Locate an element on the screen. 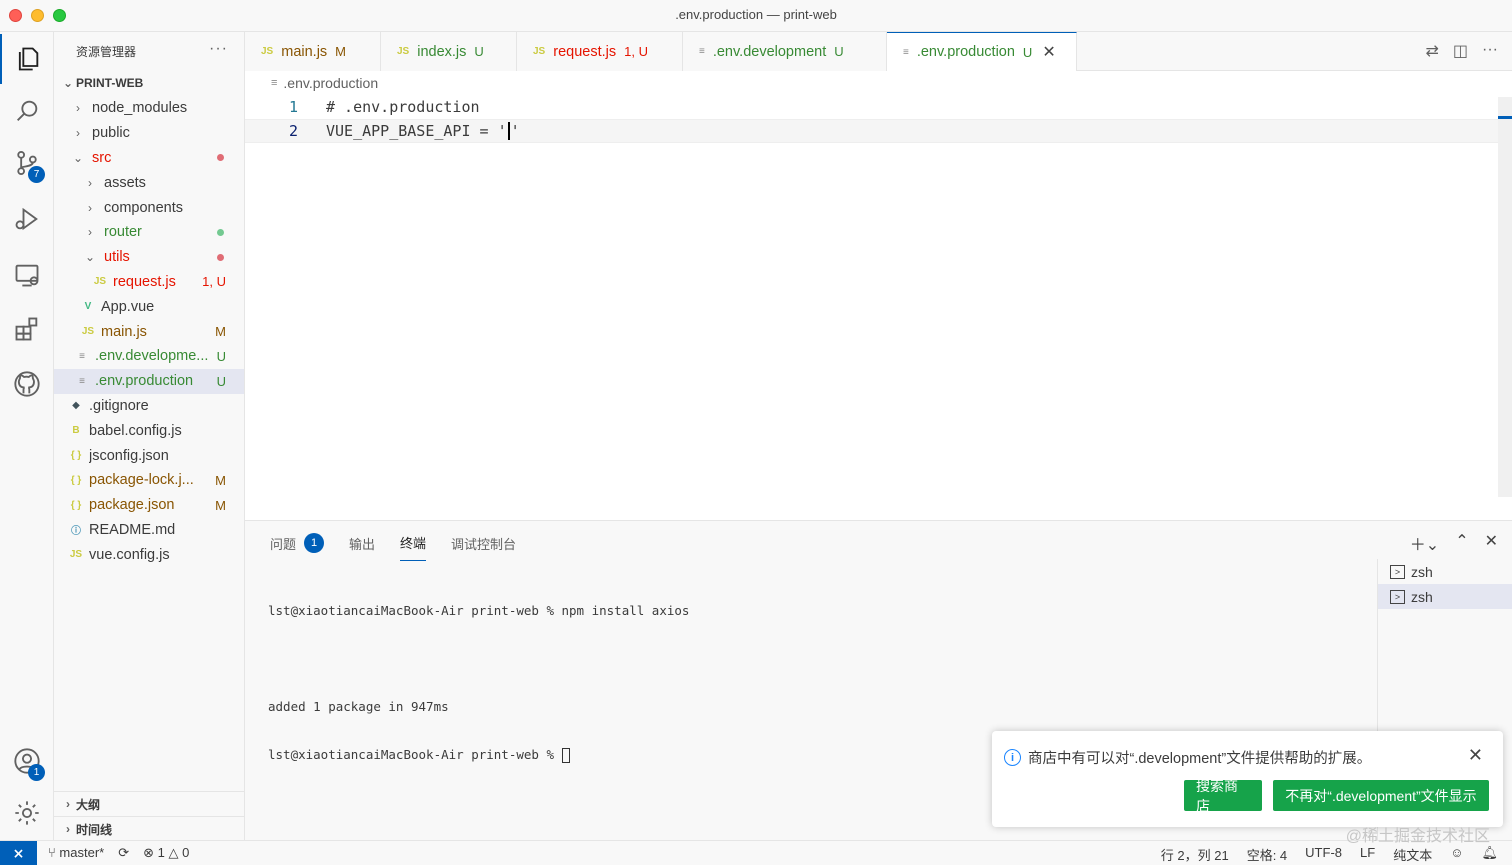  run-debug-activity is located at coordinates (27, 219).